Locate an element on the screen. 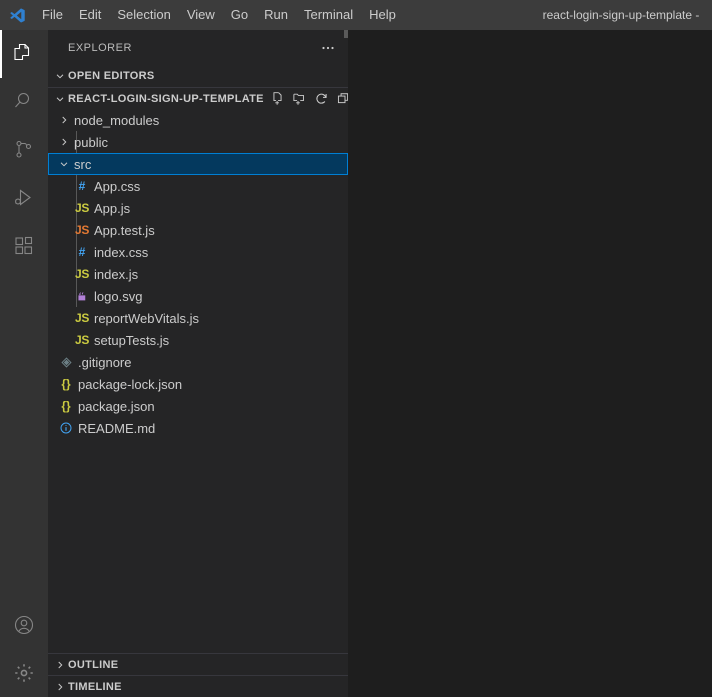 This screenshot has width=712, height=697. pane-label-open-editors: OPEN EDITORS is located at coordinates (111, 76).